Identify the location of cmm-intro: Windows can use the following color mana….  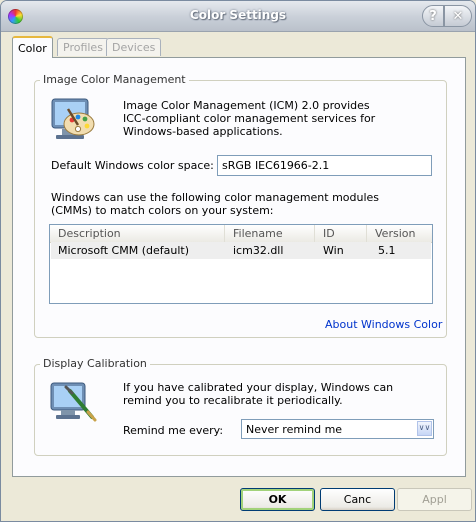
(215, 204).